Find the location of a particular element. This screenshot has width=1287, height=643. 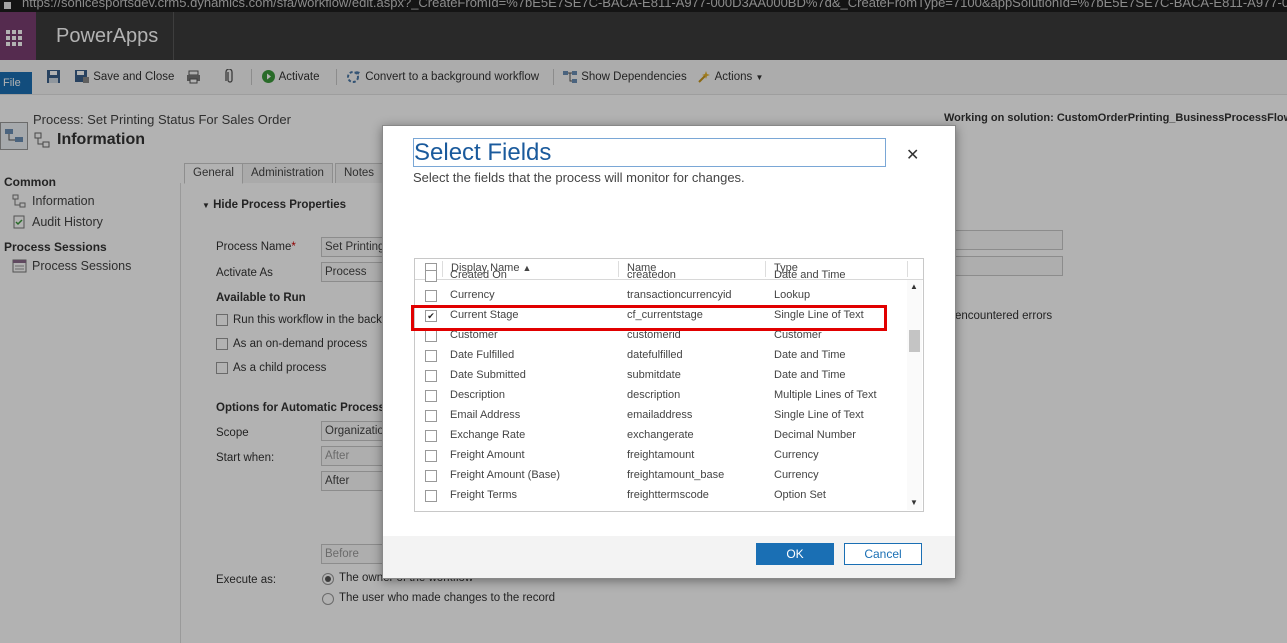

grid-scrollbar: ▲ ▼ is located at coordinates (914, 395).